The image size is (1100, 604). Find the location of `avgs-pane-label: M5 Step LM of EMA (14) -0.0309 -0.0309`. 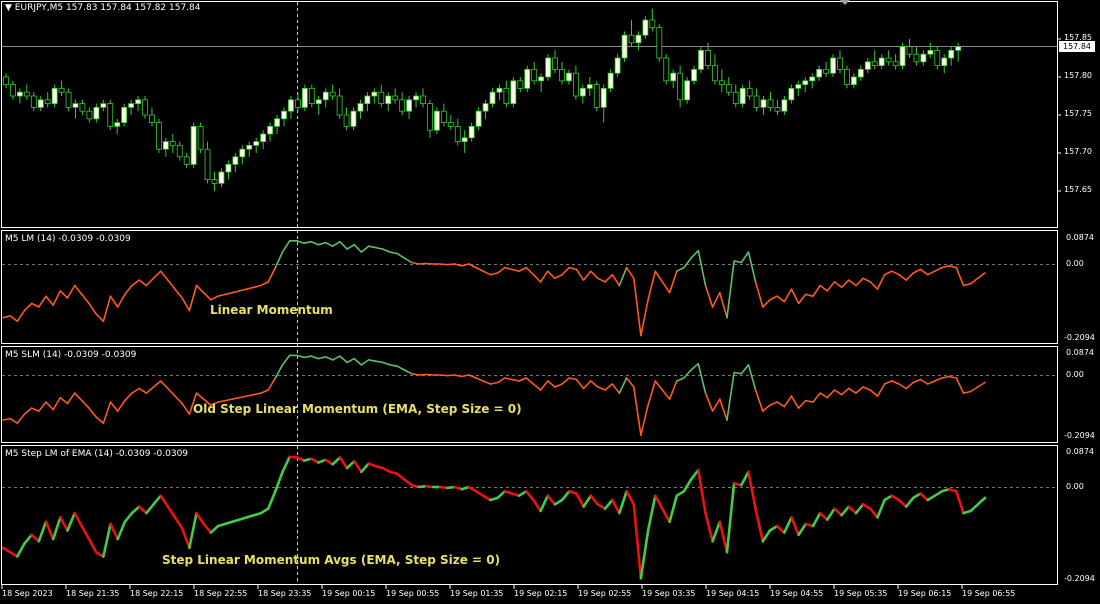

avgs-pane-label: M5 Step LM of EMA (14) -0.0309 -0.0309 is located at coordinates (97, 454).